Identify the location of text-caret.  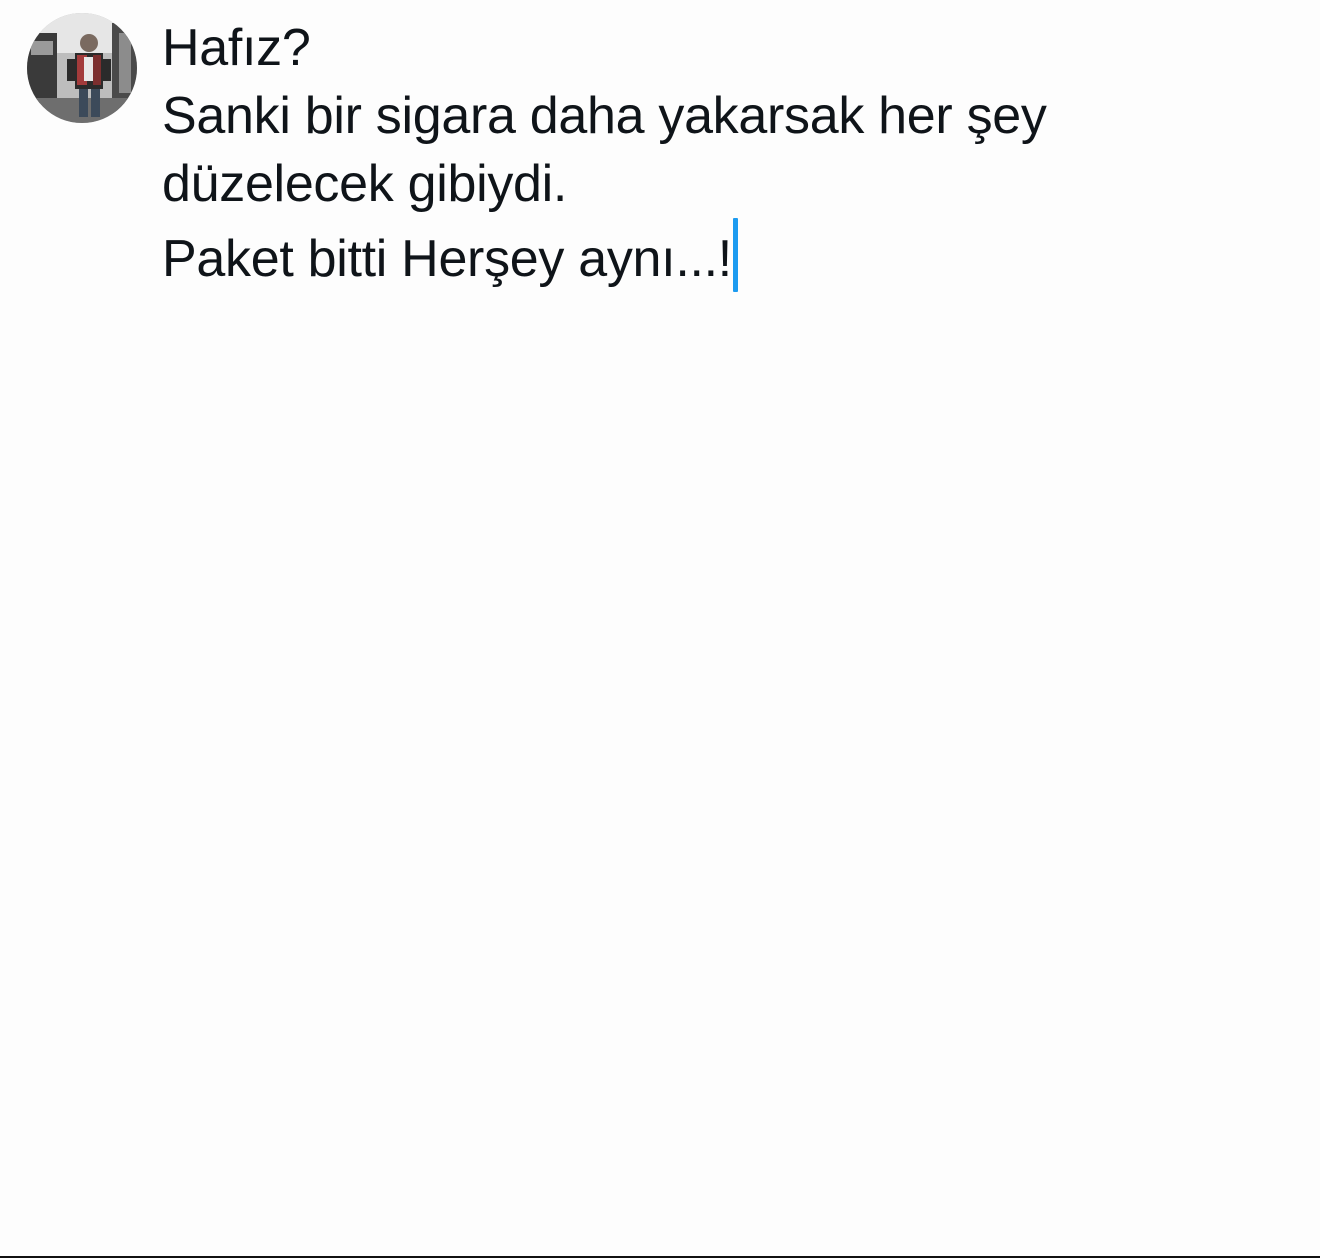
(735, 255).